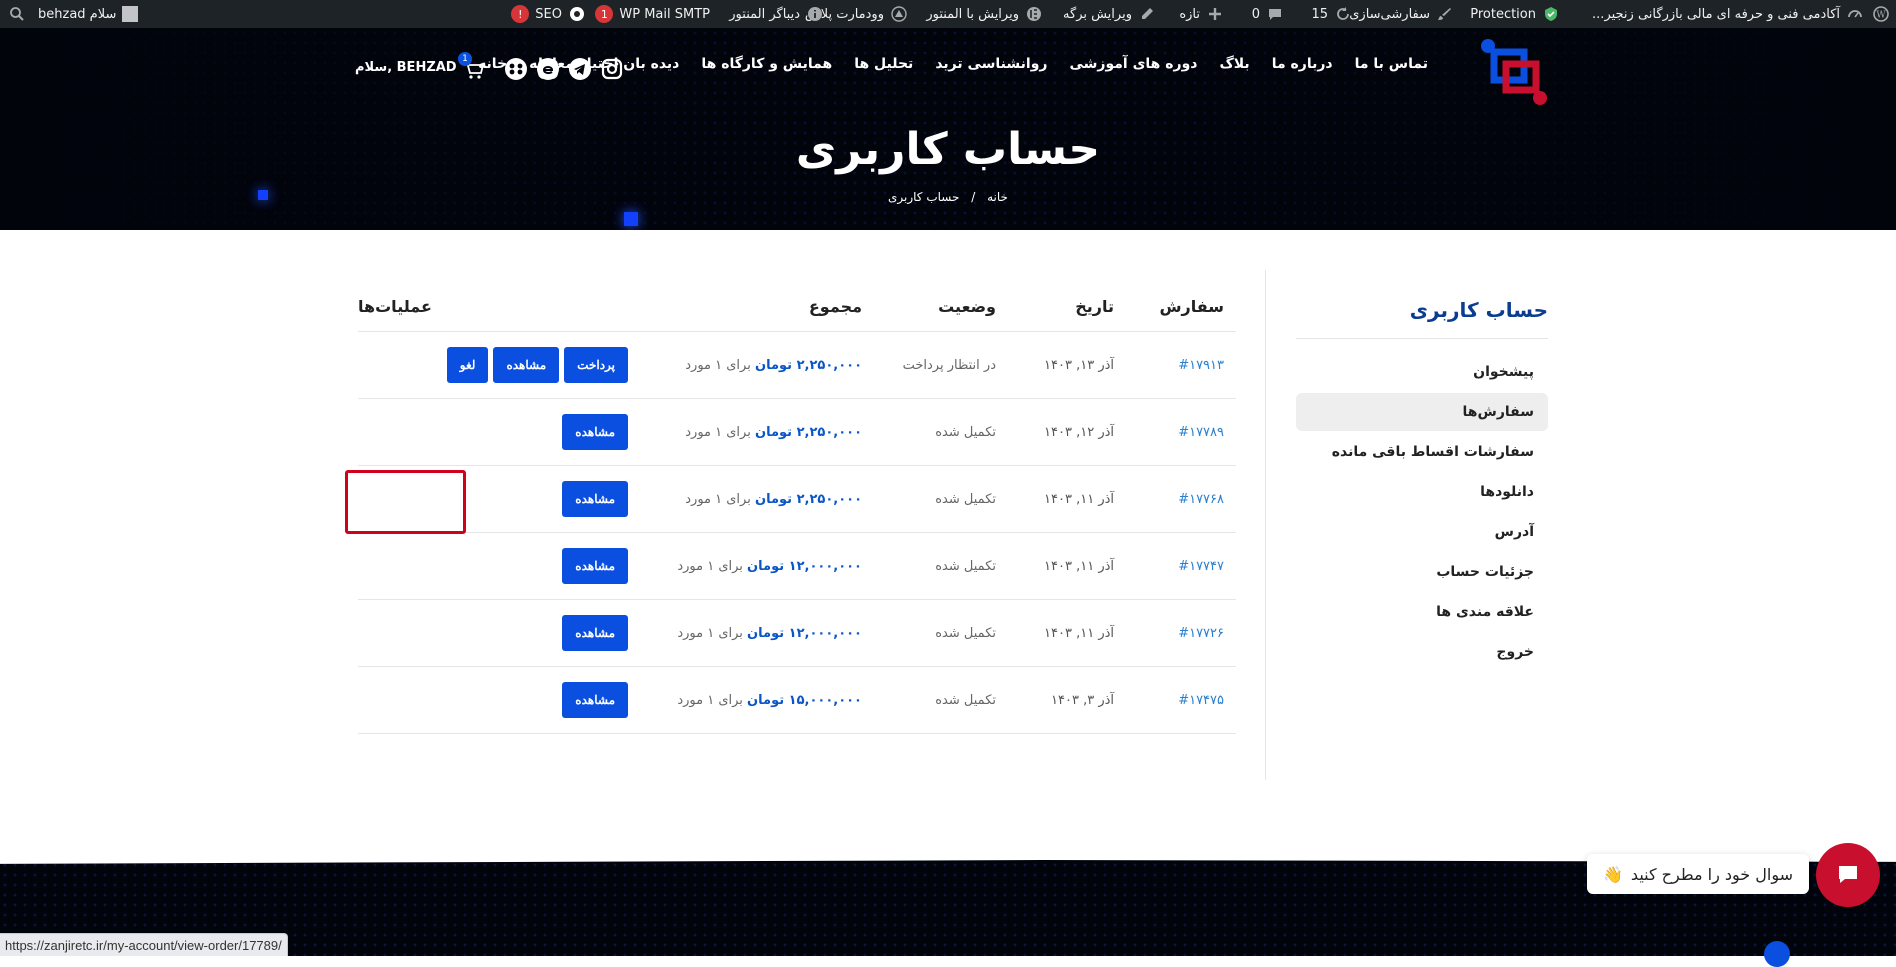 The width and height of the screenshot is (1896, 967). Describe the element at coordinates (130, 14) in the screenshot. I see `avatar` at that location.